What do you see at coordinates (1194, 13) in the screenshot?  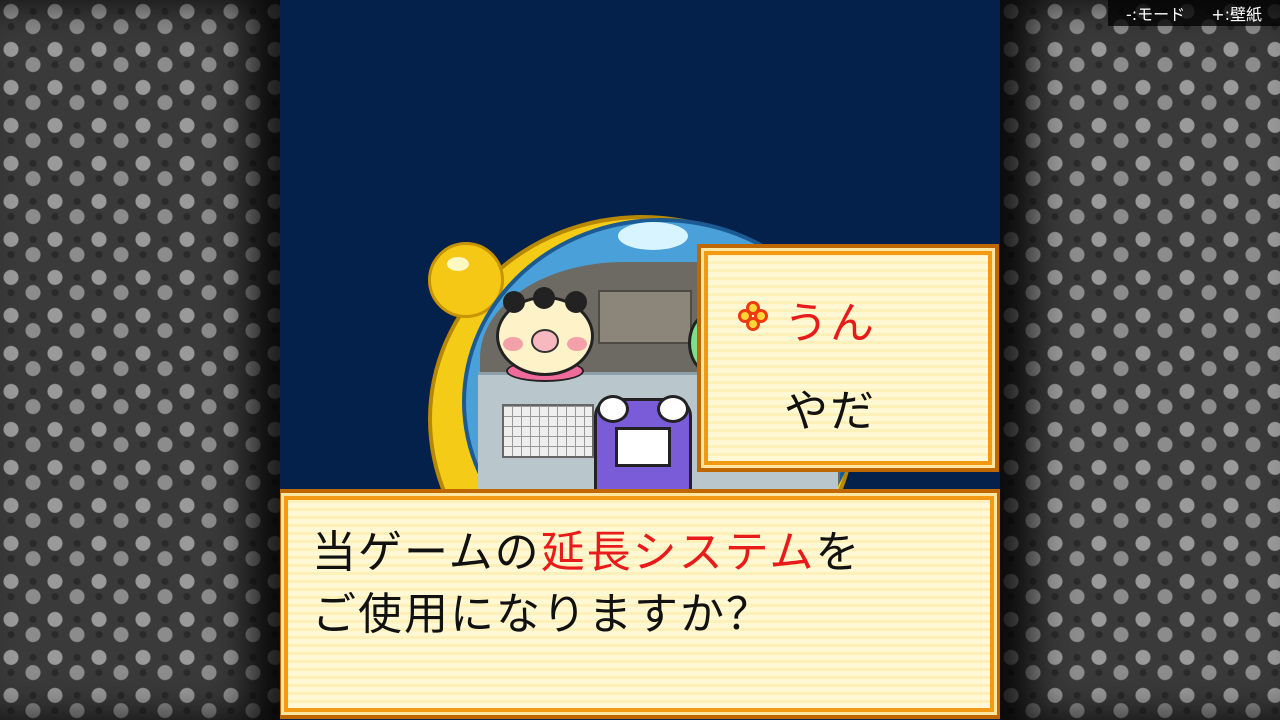 I see `button-hint-bar: -:モード +:壁紙` at bounding box center [1194, 13].